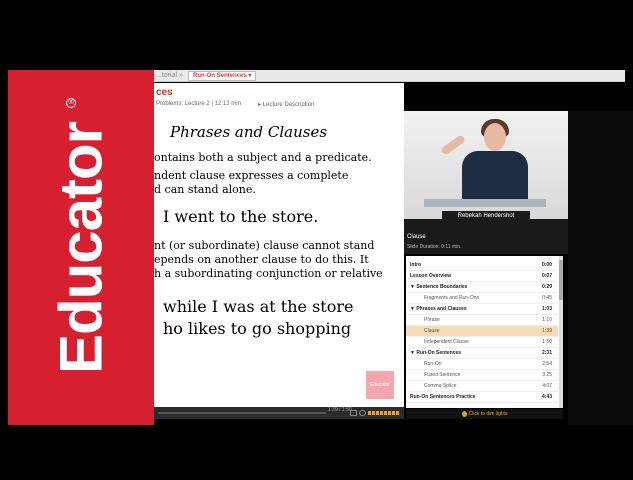 This screenshot has width=633, height=480. Describe the element at coordinates (546, 309) in the screenshot. I see `playlist-item-time: 1:03` at that location.